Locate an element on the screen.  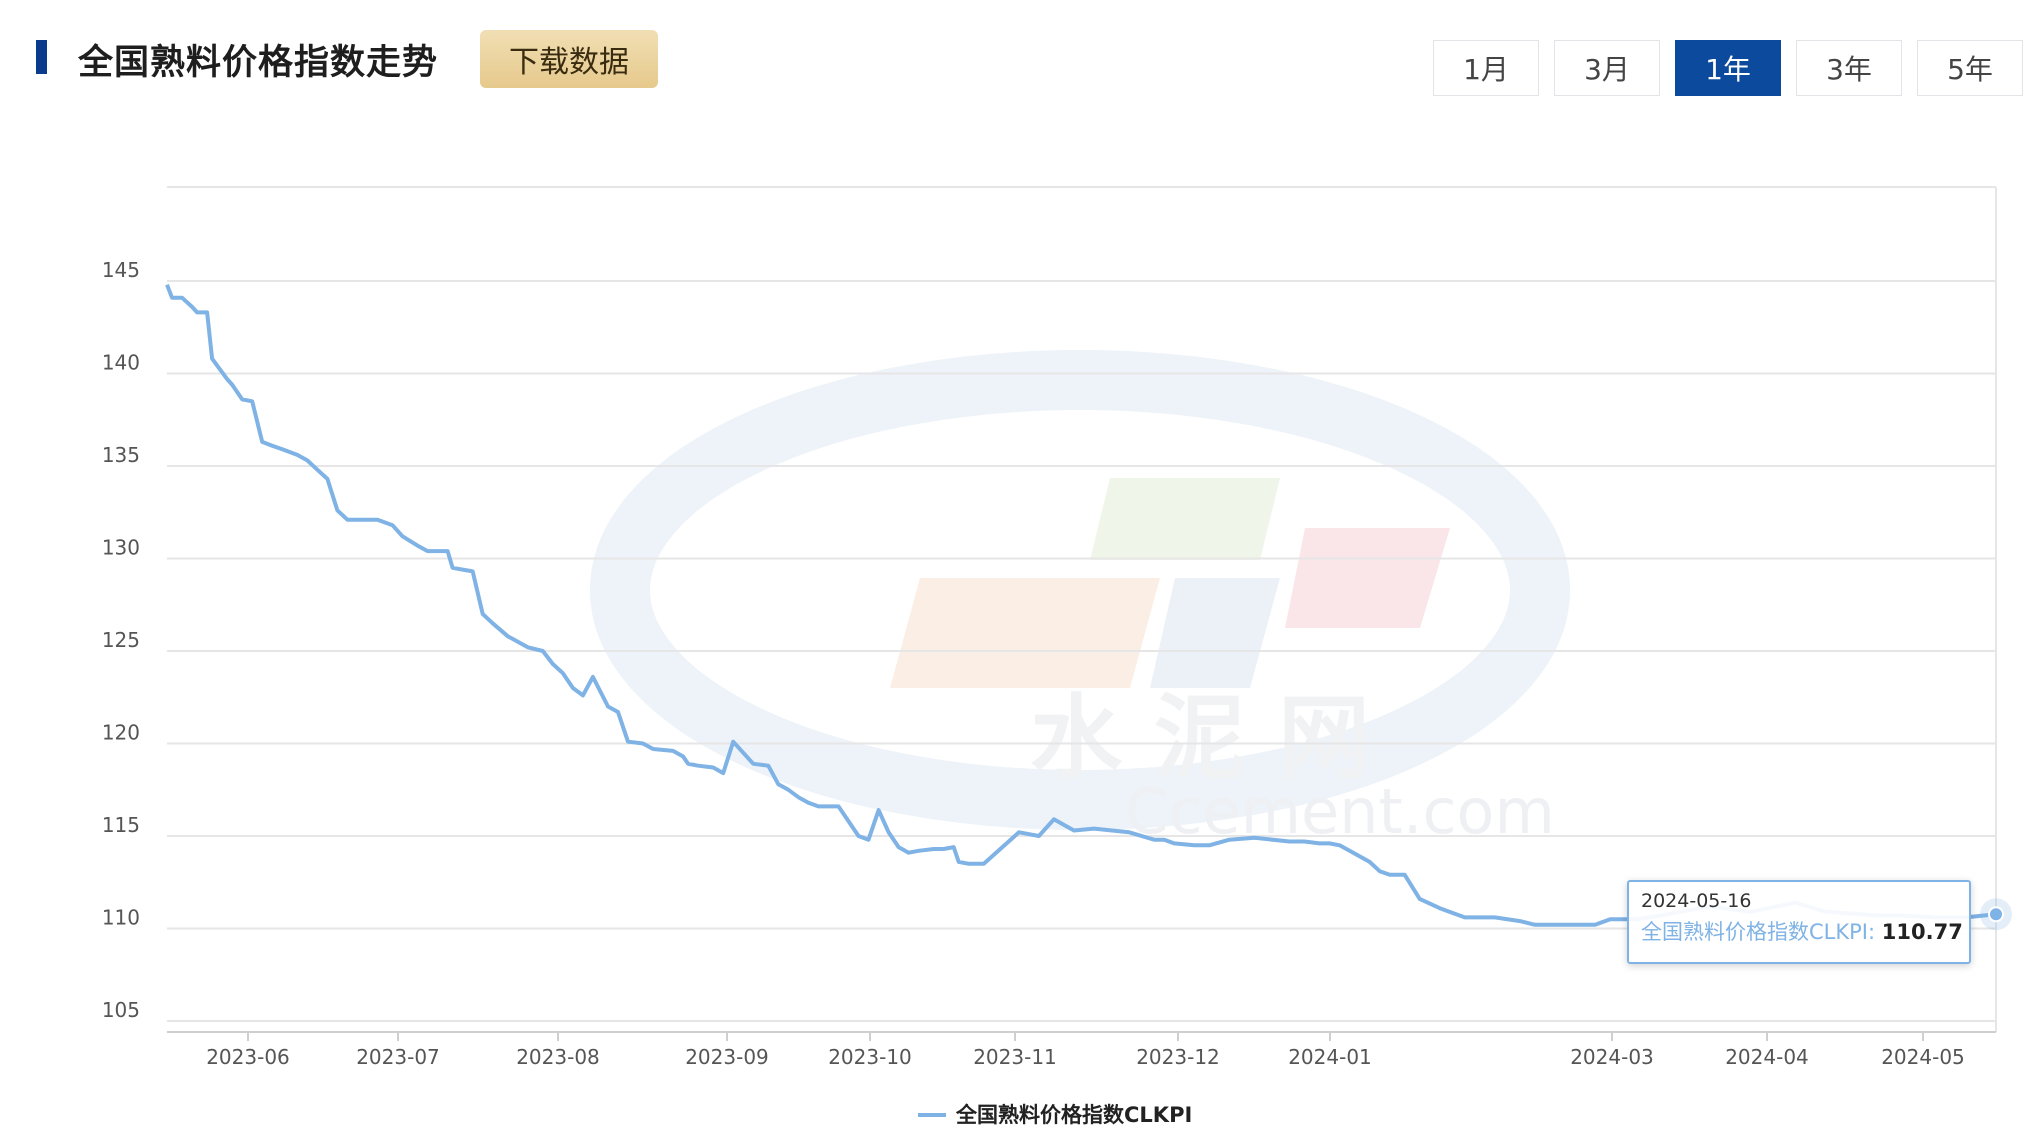
y-tick-label: 120 is located at coordinates (121, 733).